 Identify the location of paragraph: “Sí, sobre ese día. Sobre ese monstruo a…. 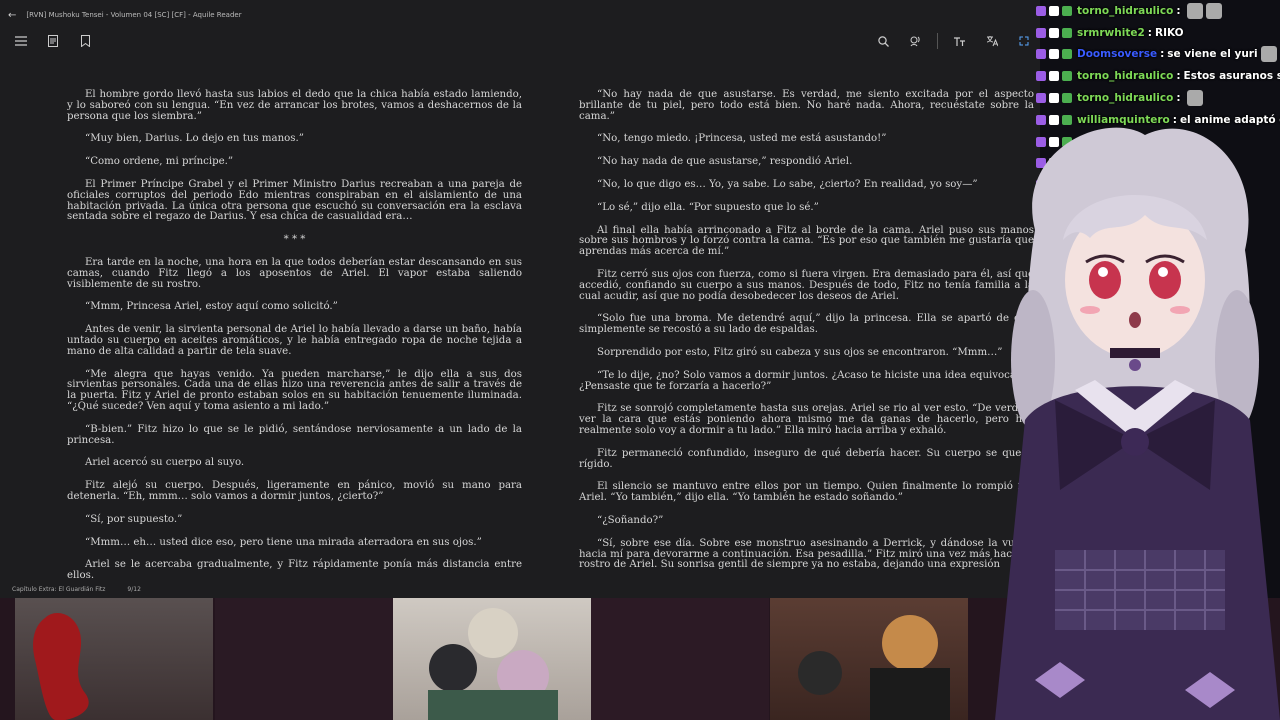
(806, 554).